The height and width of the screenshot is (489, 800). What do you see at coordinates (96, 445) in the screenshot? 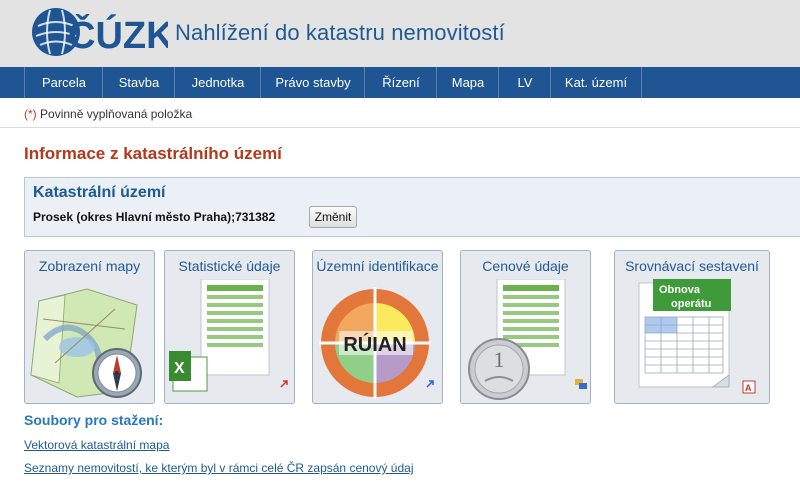
I see `link-vector-map: Vektorová katastrální mapa` at bounding box center [96, 445].